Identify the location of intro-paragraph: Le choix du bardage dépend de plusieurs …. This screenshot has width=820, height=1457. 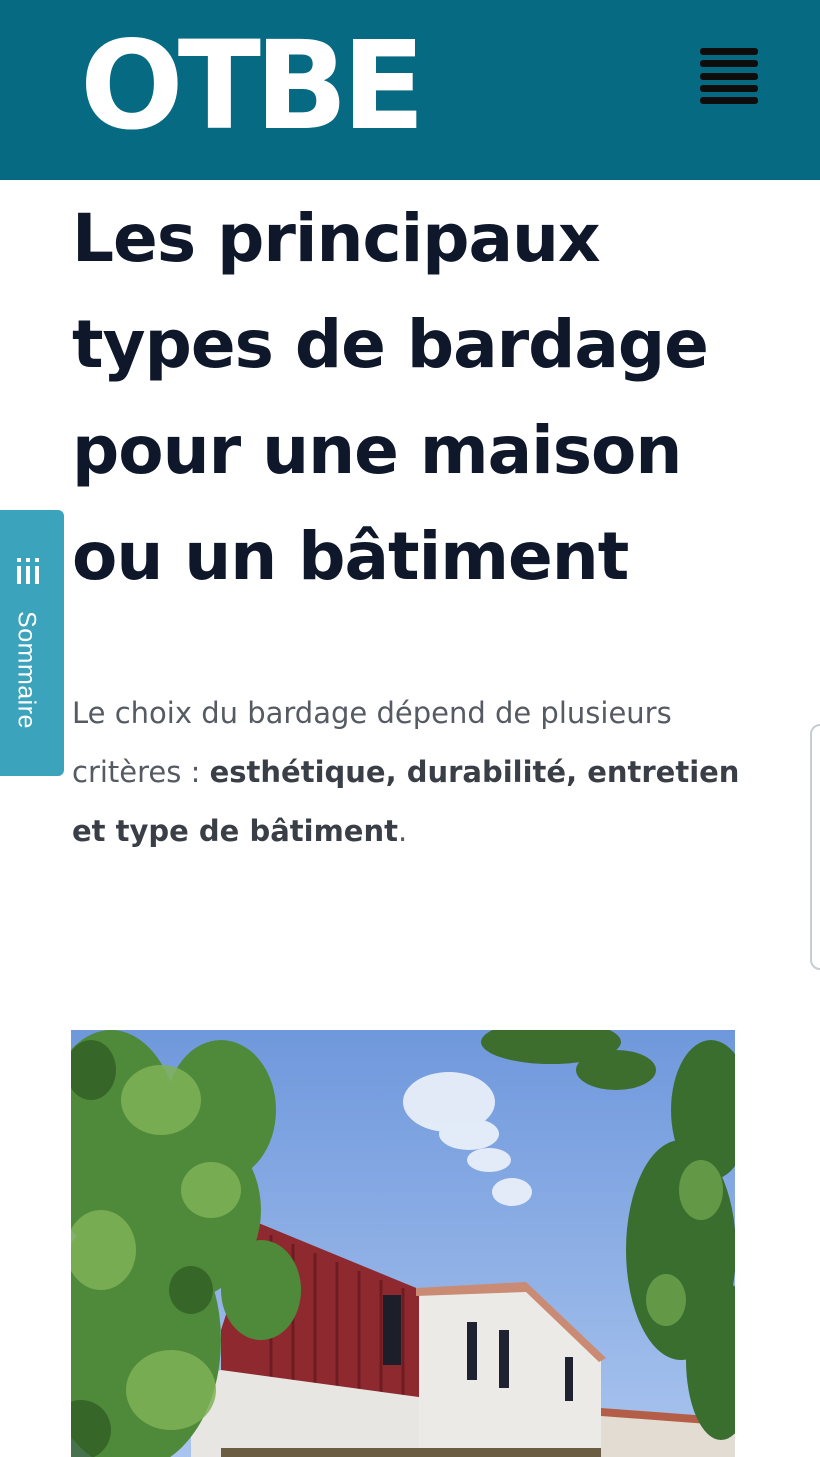
(407, 772).